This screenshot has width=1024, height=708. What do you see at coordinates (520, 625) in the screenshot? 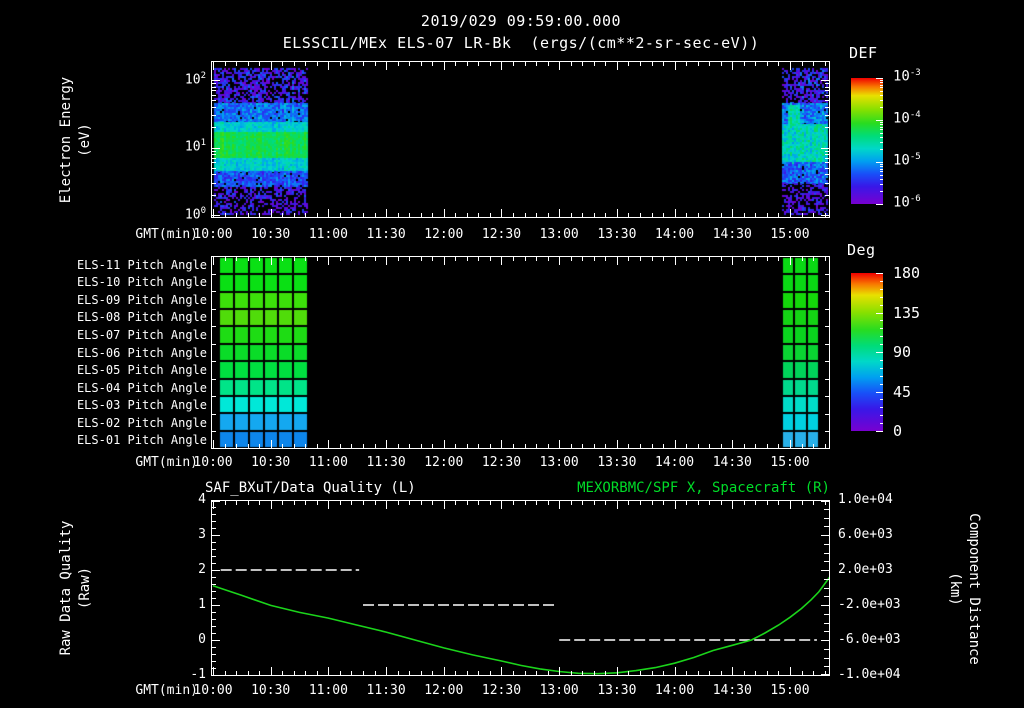
I see `spacecraft-x-curve` at bounding box center [520, 625].